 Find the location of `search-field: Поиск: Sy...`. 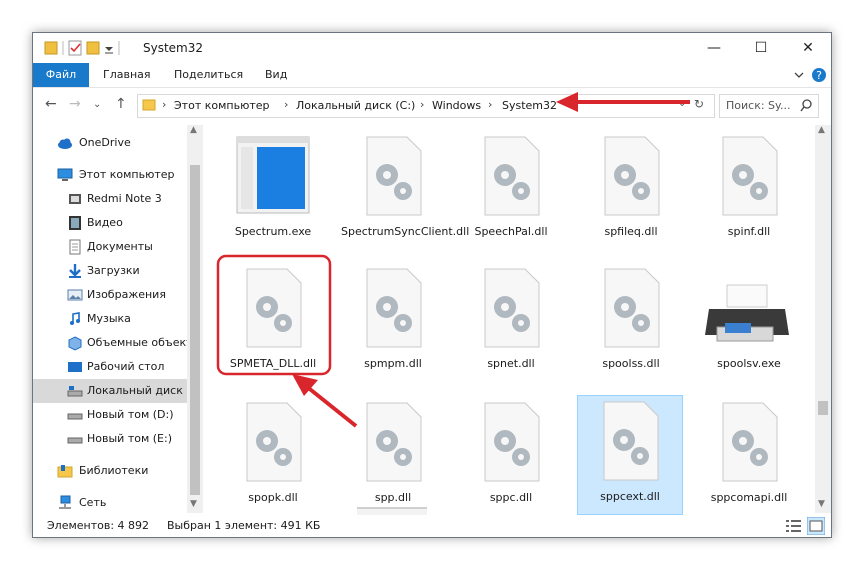

search-field: Поиск: Sy... is located at coordinates (769, 106).